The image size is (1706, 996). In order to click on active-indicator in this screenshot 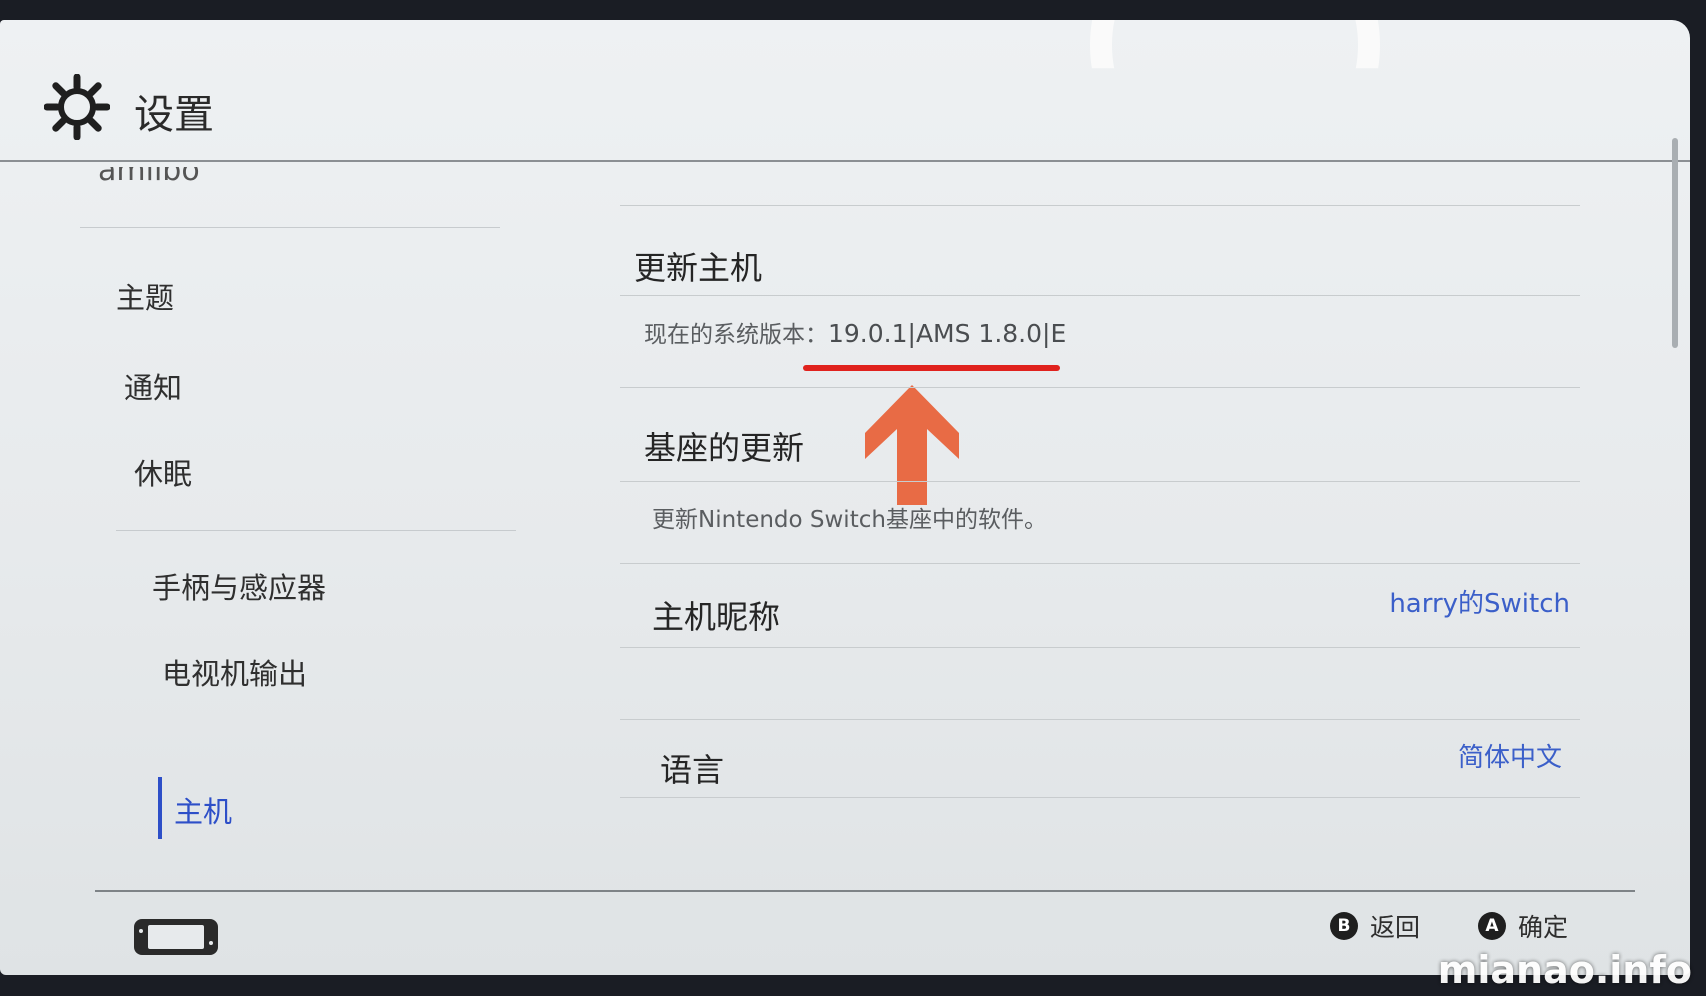, I will do `click(160, 808)`.